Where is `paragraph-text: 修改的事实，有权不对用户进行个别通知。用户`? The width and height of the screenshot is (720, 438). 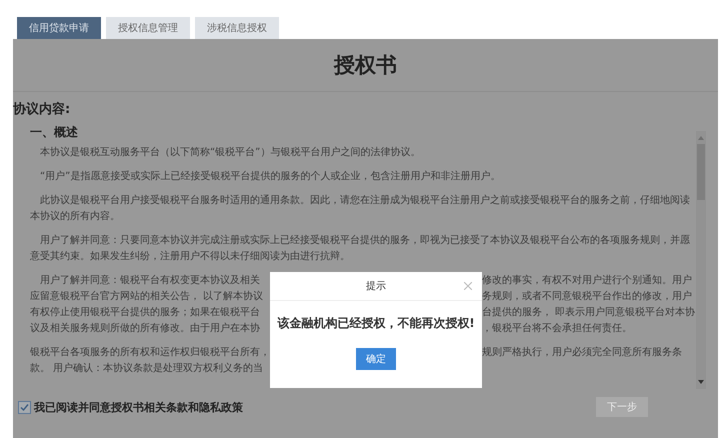 paragraph-text: 修改的事实，有权不对用户进行个别通知。用户 is located at coordinates (587, 281).